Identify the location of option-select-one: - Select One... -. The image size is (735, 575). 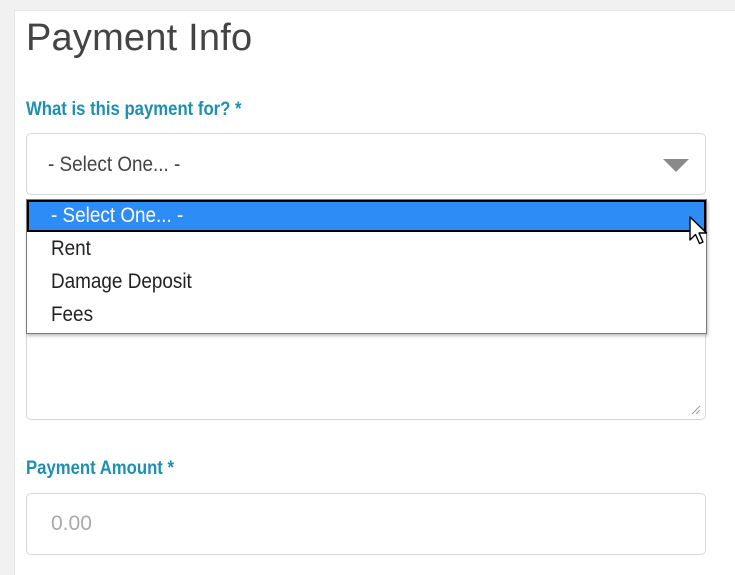
(366, 216).